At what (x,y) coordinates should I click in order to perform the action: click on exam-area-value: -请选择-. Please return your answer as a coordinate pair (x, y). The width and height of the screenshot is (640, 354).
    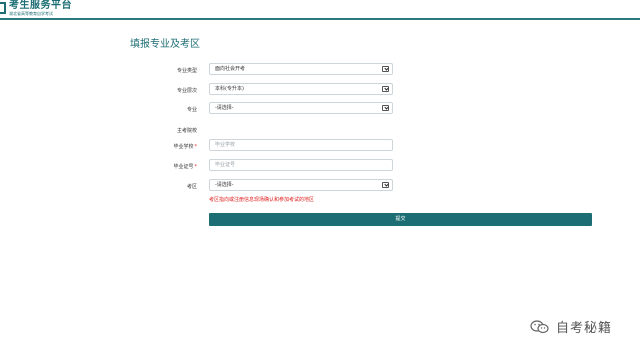
    Looking at the image, I should click on (224, 185).